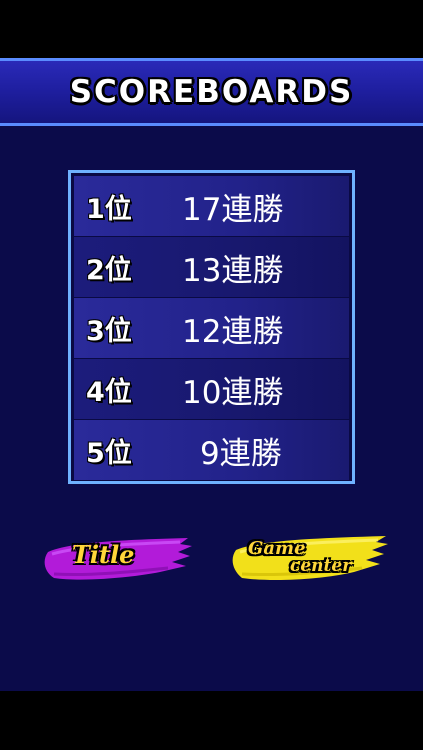 The height and width of the screenshot is (750, 423). I want to click on rank-label: 3位, so click(109, 331).